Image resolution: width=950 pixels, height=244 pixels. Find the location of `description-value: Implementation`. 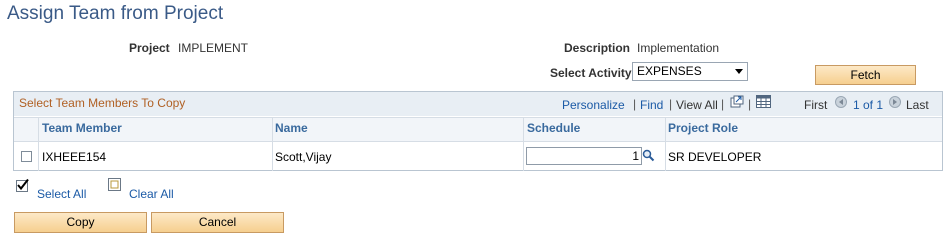

description-value: Implementation is located at coordinates (678, 48).